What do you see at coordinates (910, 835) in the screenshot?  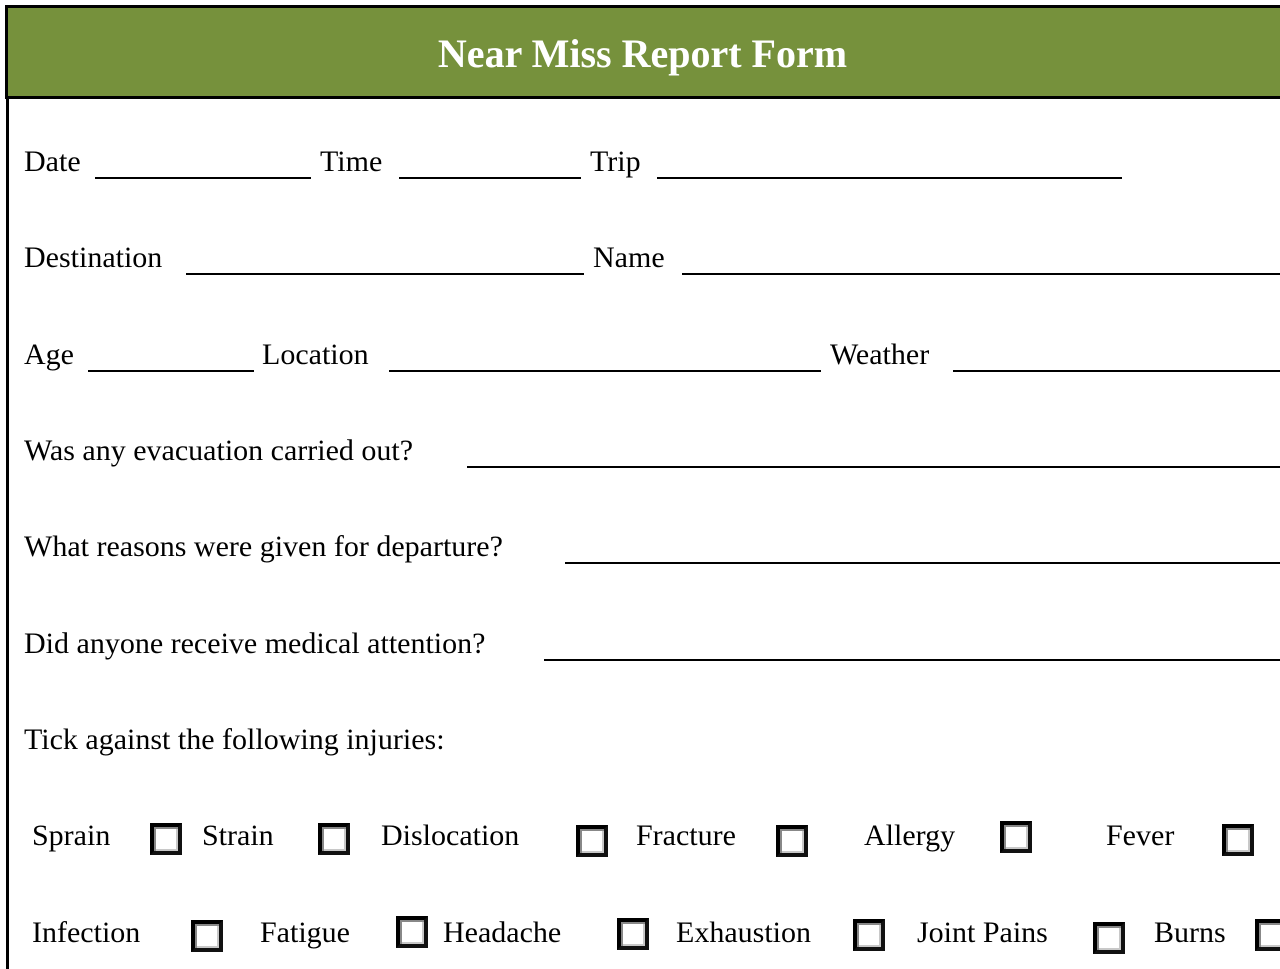 I see `injury-label-allergy: Allergy` at bounding box center [910, 835].